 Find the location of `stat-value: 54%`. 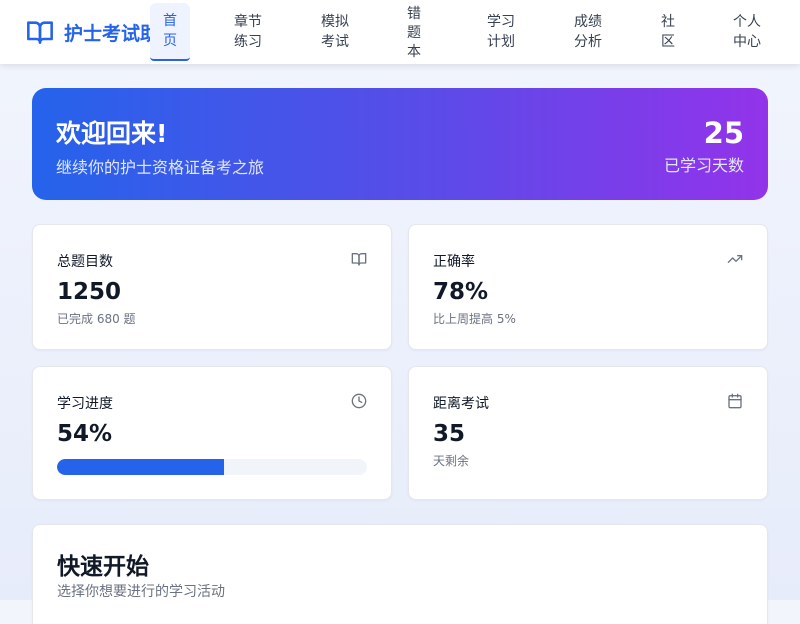

stat-value: 54% is located at coordinates (85, 434).